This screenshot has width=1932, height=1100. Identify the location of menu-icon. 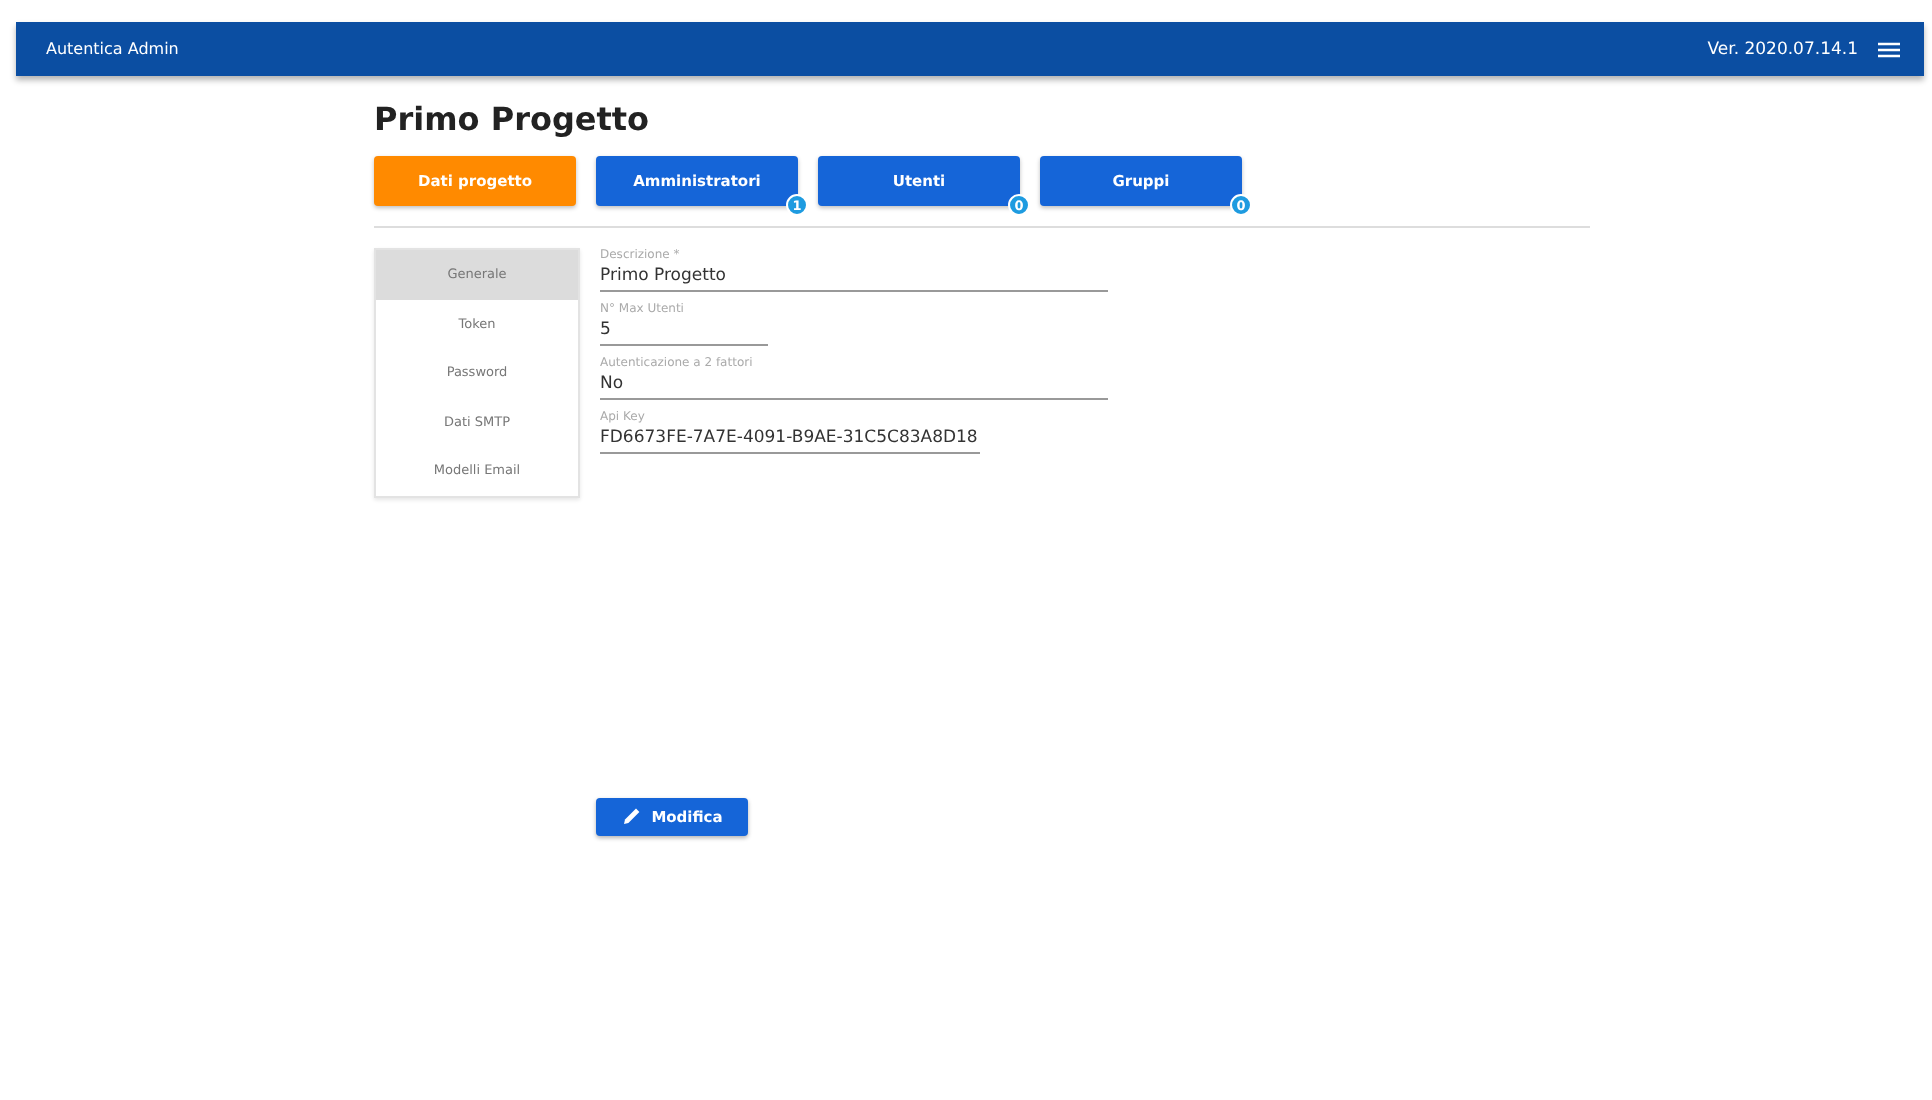
(1889, 49).